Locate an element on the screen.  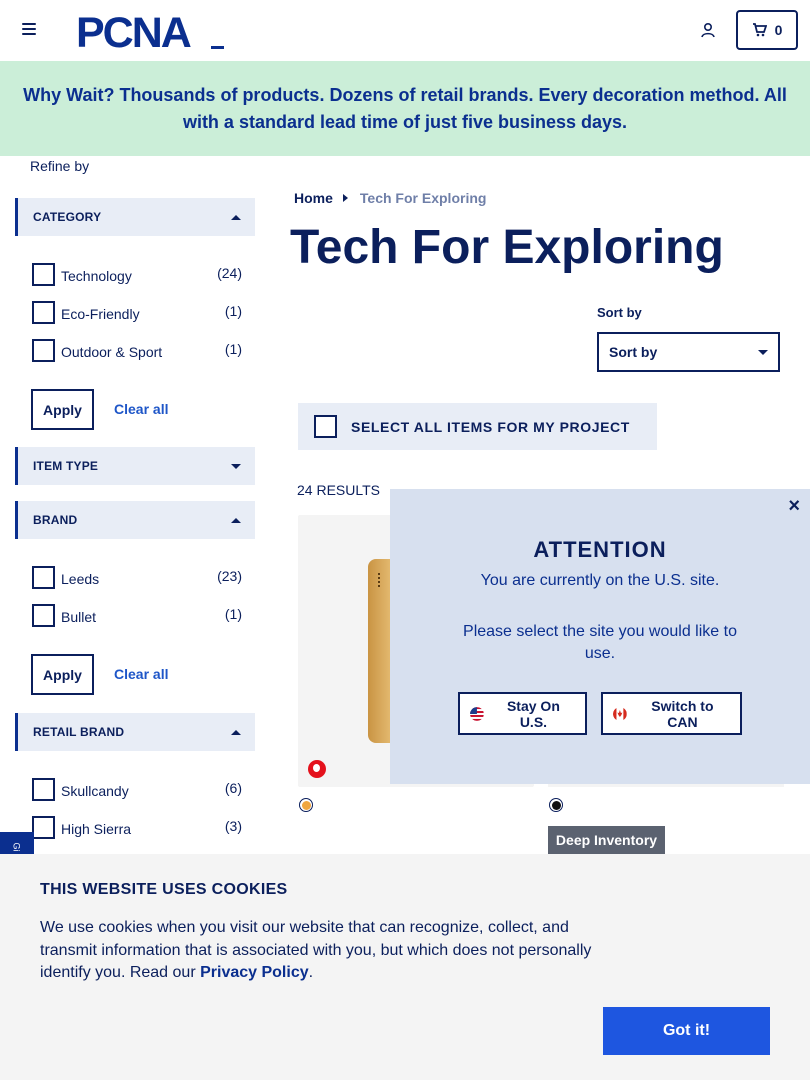
brand-apply-button: Apply is located at coordinates (62, 674).